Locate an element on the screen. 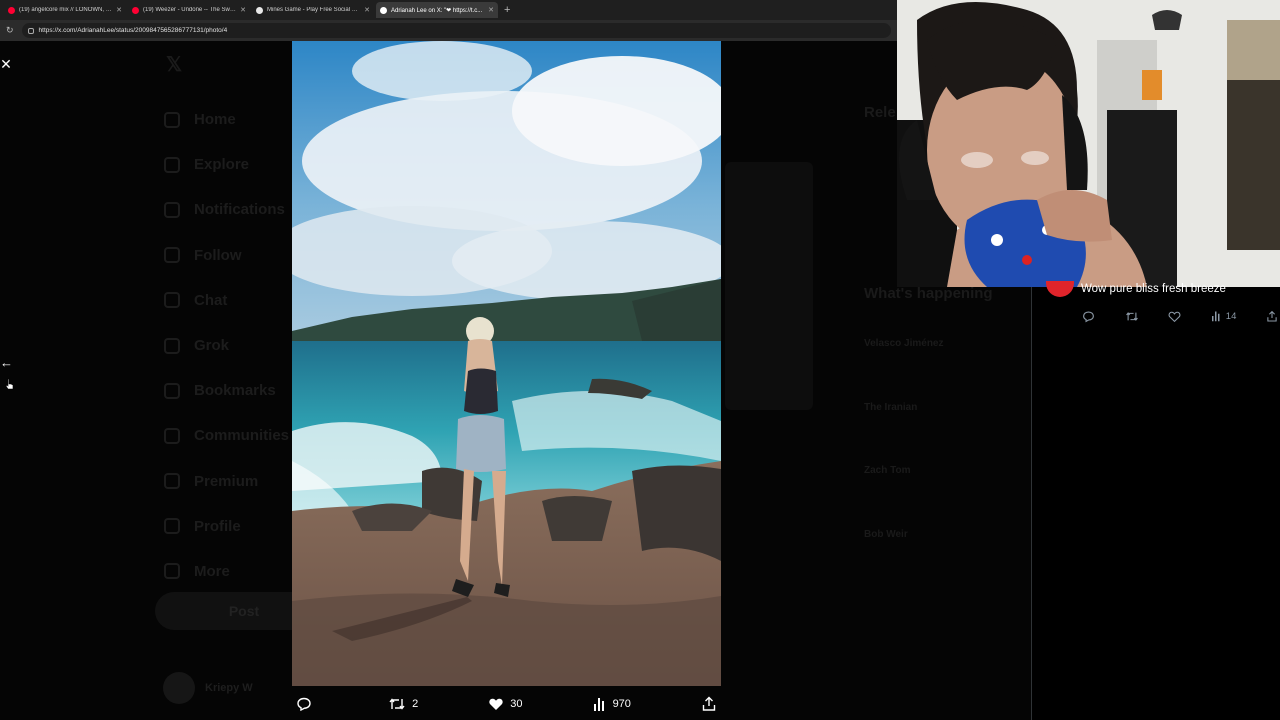  heart-icon is located at coordinates (496, 704).